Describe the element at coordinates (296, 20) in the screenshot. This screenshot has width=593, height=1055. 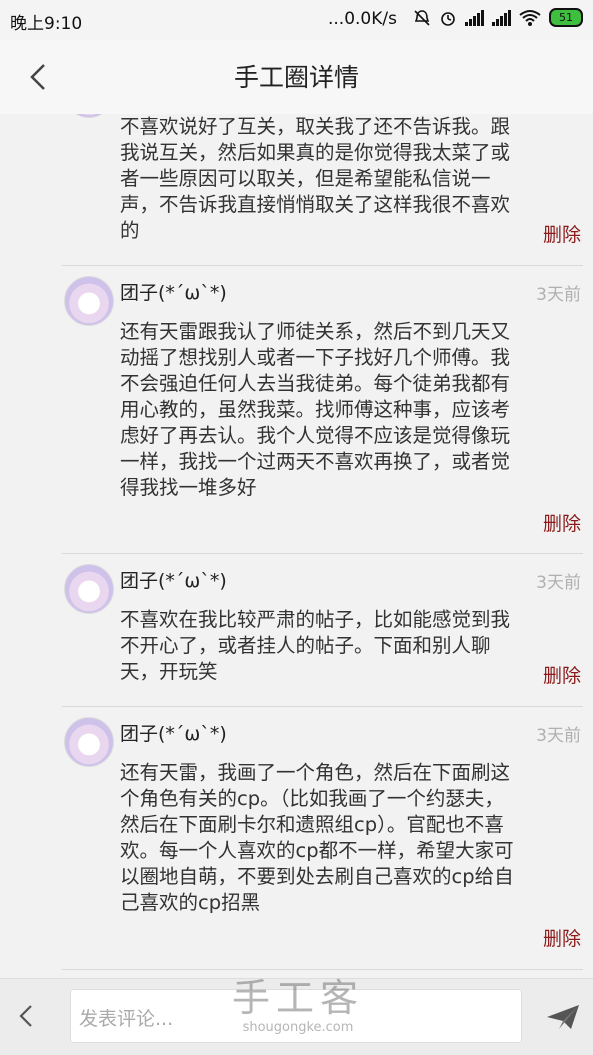
I see `status-bar: 晚上9:10 ...0.0K/s 51` at that location.